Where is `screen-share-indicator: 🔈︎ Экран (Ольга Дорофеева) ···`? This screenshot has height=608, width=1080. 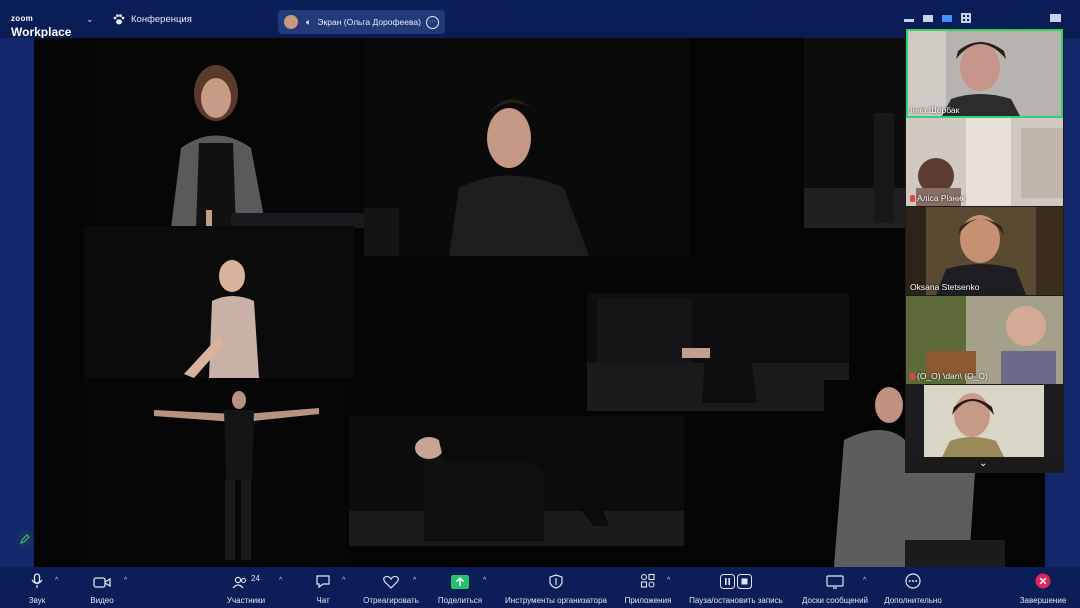 screen-share-indicator: 🔈︎ Экран (Ольга Дорофеева) ··· is located at coordinates (361, 22).